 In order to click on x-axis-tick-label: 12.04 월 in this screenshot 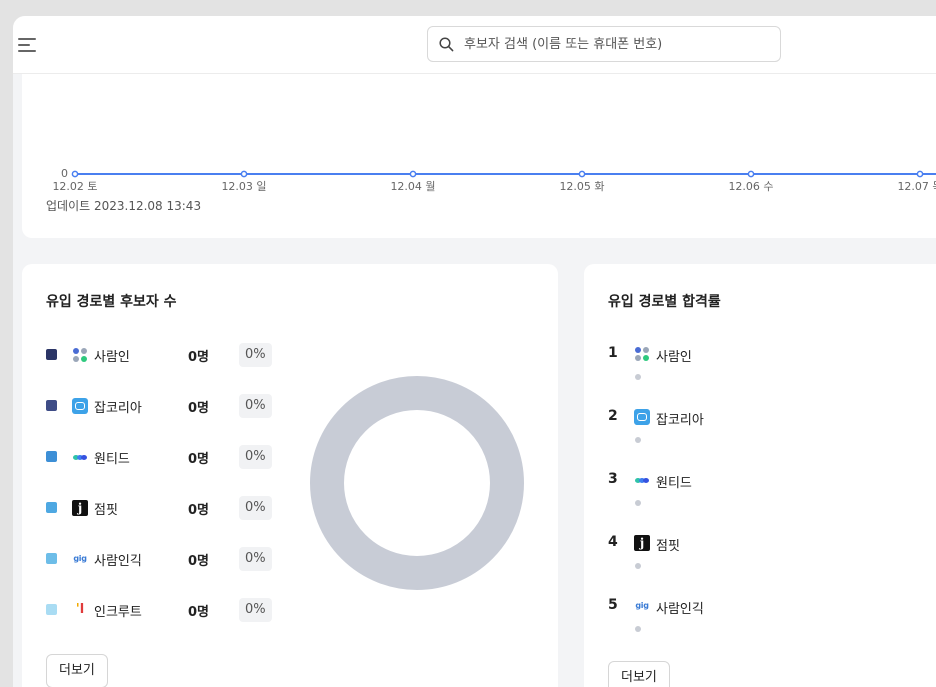, I will do `click(412, 186)`.